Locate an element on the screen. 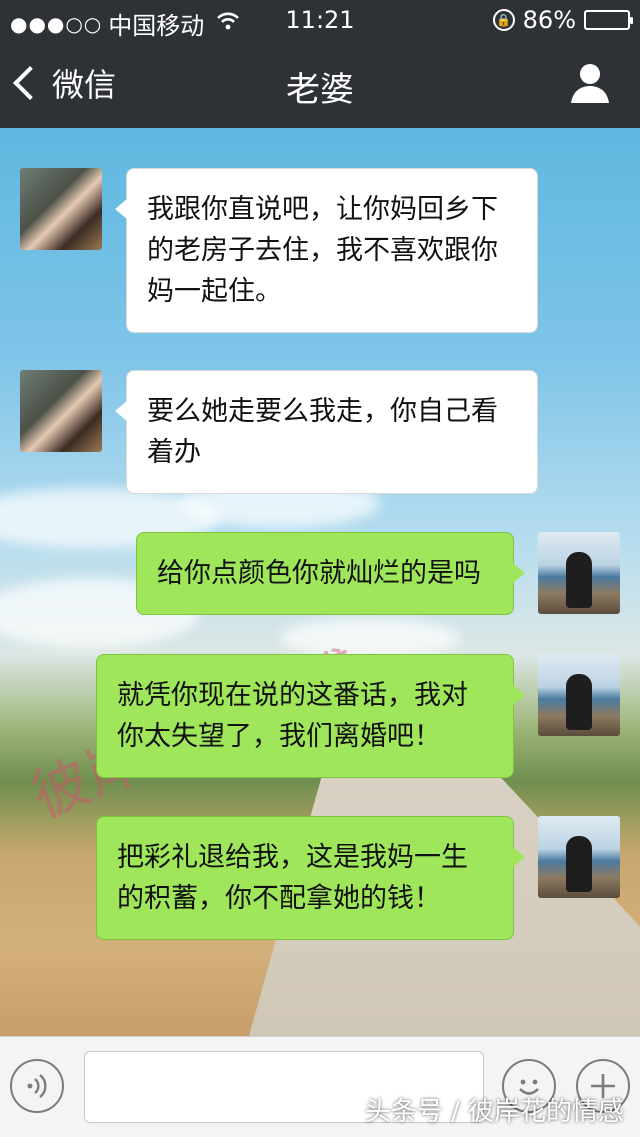 The height and width of the screenshot is (1137, 640). chat-title: 老婆 is located at coordinates (320, 90).